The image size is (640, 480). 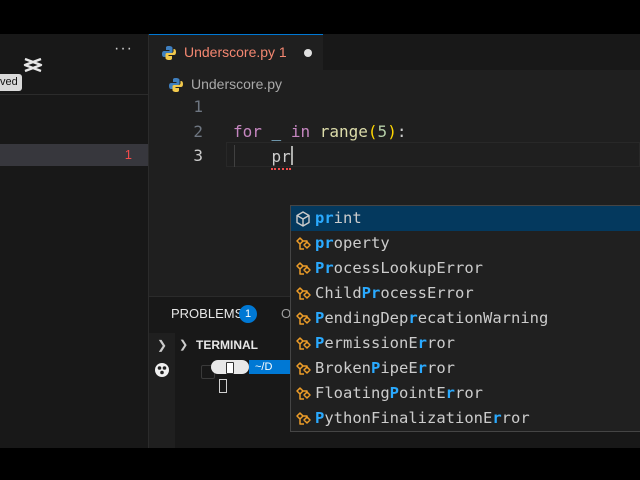 What do you see at coordinates (382, 131) in the screenshot?
I see `range-argument: 5` at bounding box center [382, 131].